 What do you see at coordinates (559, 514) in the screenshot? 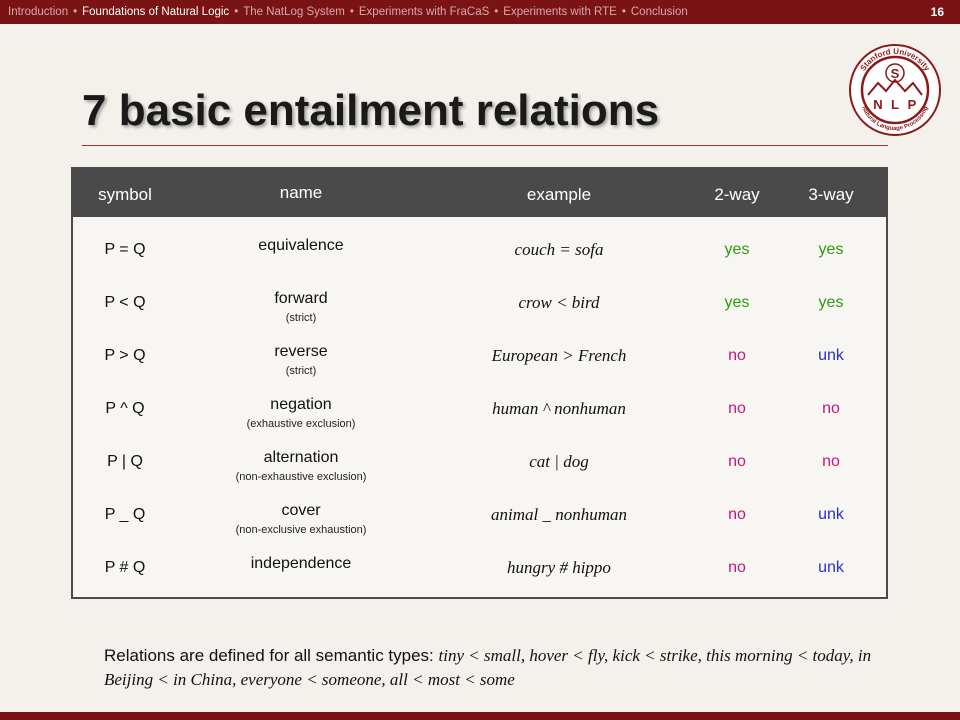
I see `cell-example: animal _ nonhuman` at bounding box center [559, 514].